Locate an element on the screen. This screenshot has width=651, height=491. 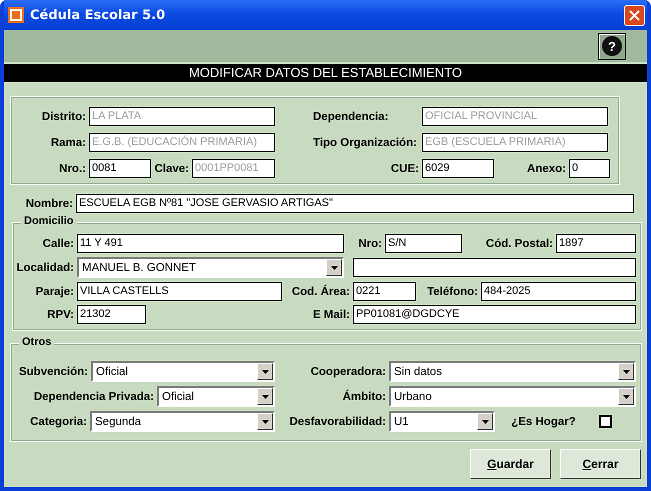
close-icon is located at coordinates (634, 15).